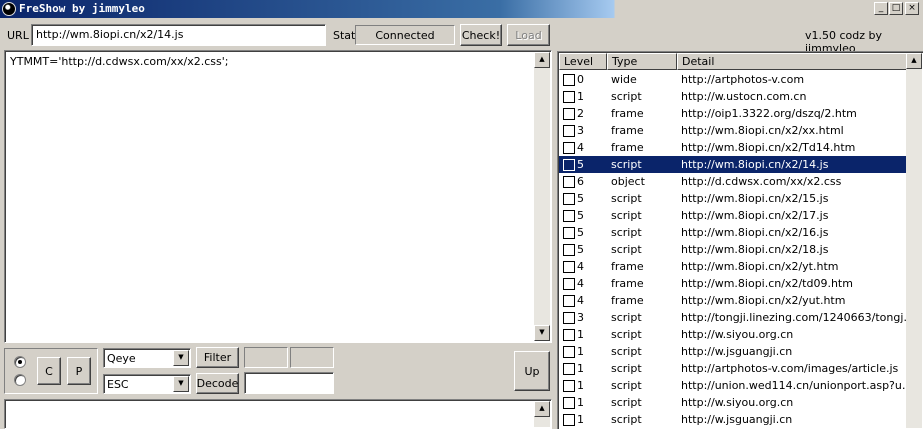 The height and width of the screenshot is (429, 923). I want to click on up-button: Up, so click(532, 371).